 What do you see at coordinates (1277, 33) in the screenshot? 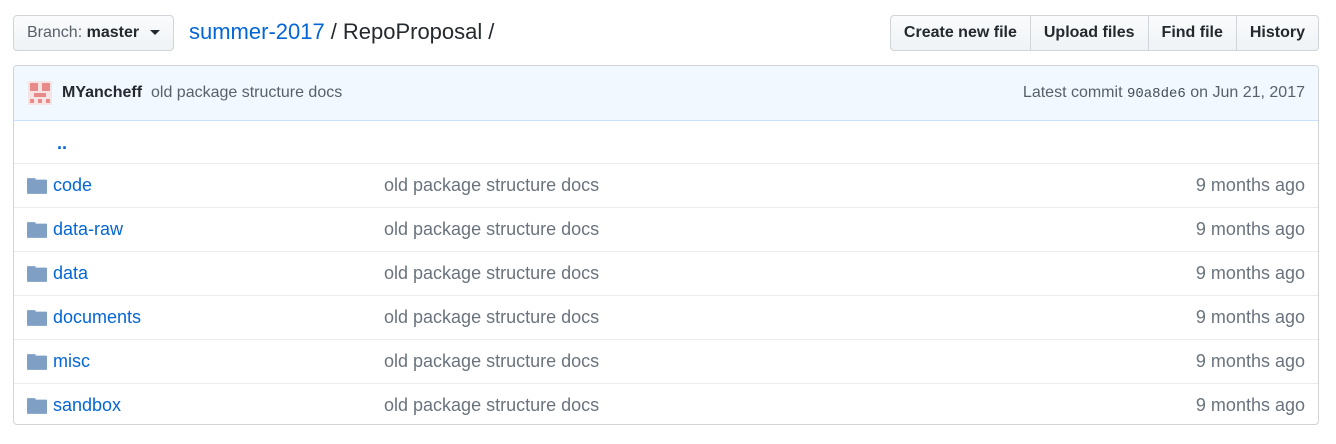
I see `history-button: History` at bounding box center [1277, 33].